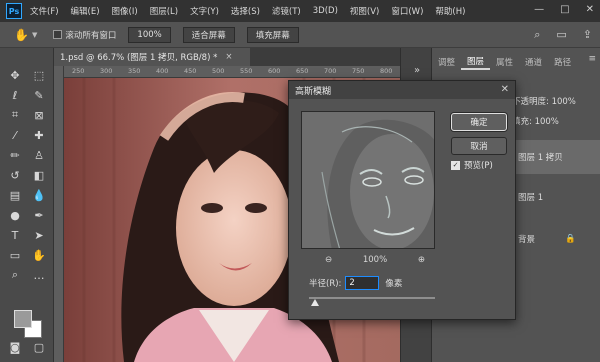 The width and height of the screenshot is (600, 362). Describe the element at coordinates (590, 9) in the screenshot. I see `close-window-icon: ✕` at that location.